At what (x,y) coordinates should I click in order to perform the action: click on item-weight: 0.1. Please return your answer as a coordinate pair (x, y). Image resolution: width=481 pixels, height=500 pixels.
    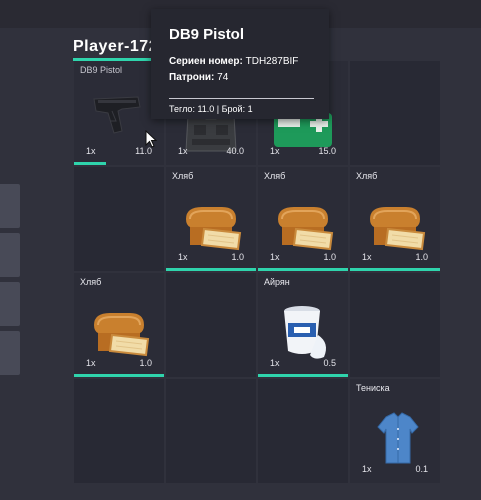
    Looking at the image, I should click on (421, 469).